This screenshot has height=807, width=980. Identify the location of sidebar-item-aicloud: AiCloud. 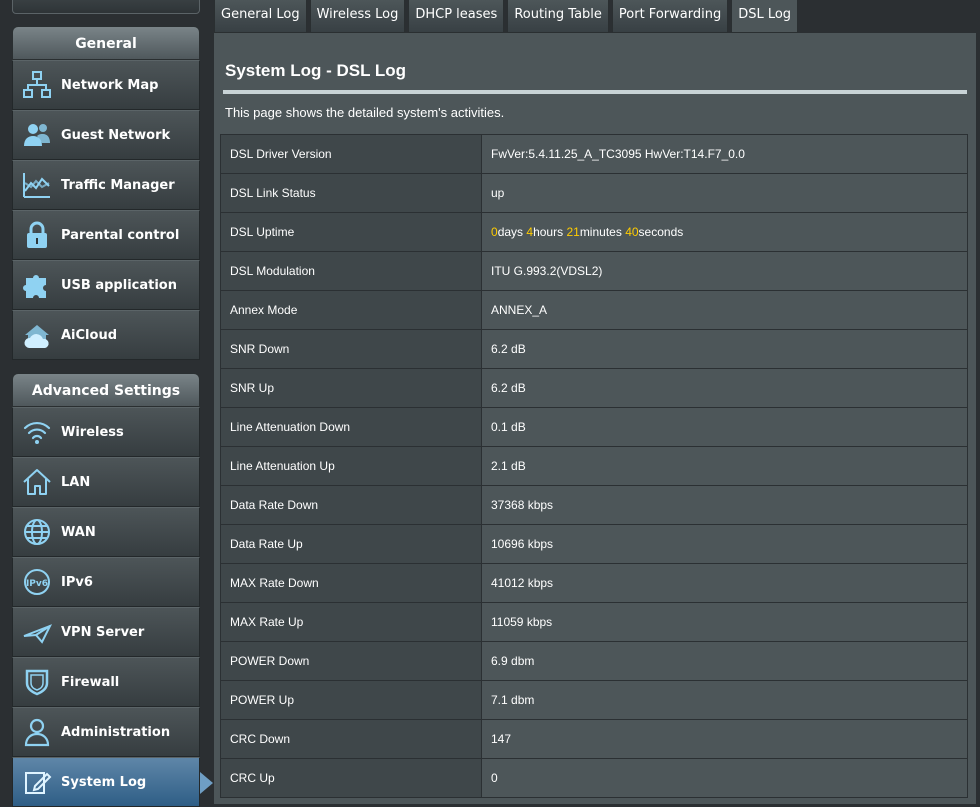
(106, 335).